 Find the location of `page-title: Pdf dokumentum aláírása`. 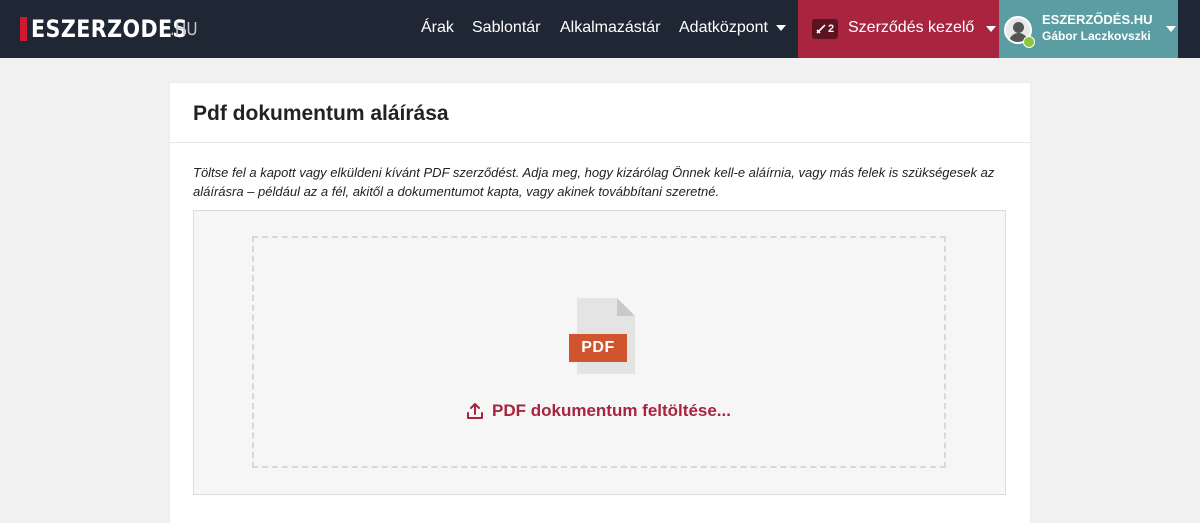

page-title: Pdf dokumentum aláírása is located at coordinates (321, 113).